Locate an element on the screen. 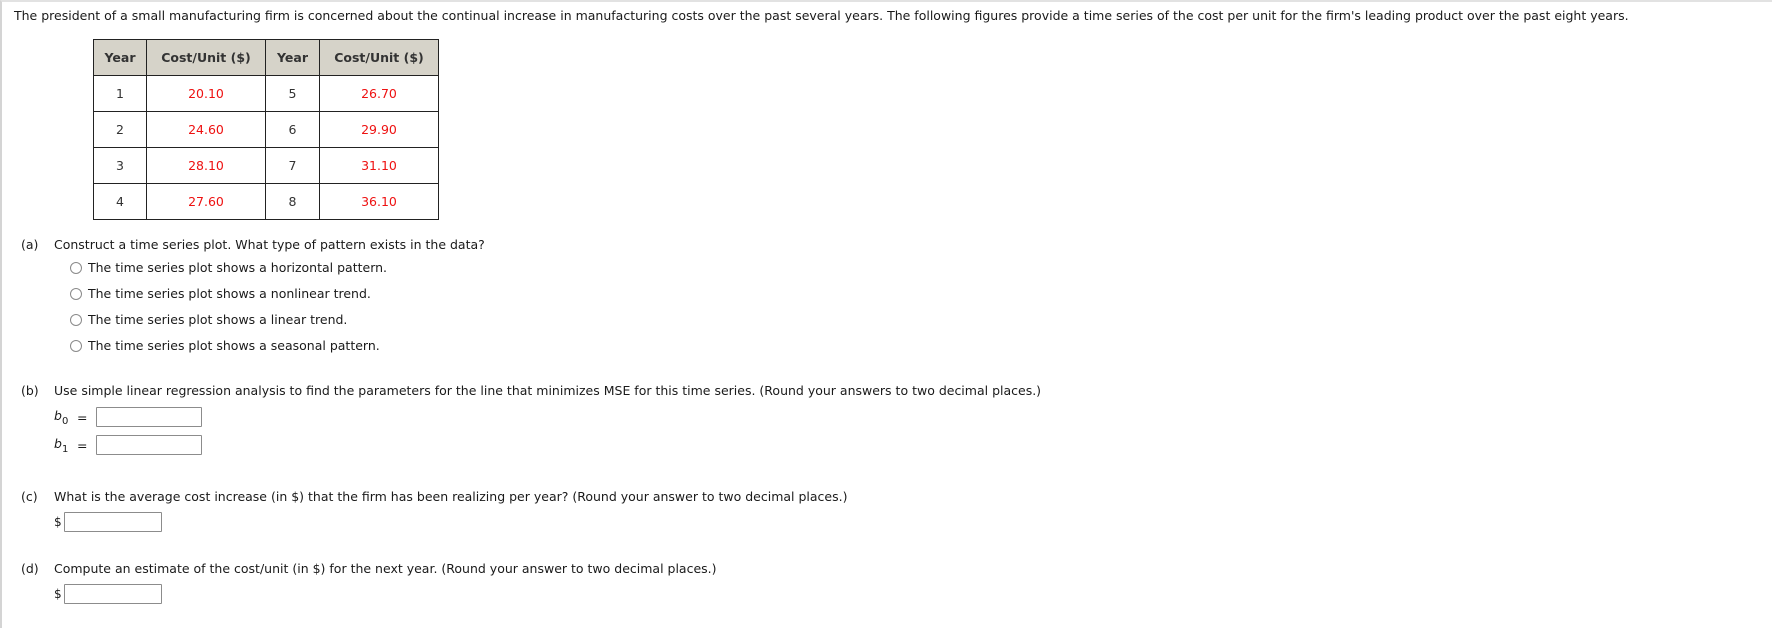 This screenshot has height=628, width=1772. b1-input is located at coordinates (149, 445).